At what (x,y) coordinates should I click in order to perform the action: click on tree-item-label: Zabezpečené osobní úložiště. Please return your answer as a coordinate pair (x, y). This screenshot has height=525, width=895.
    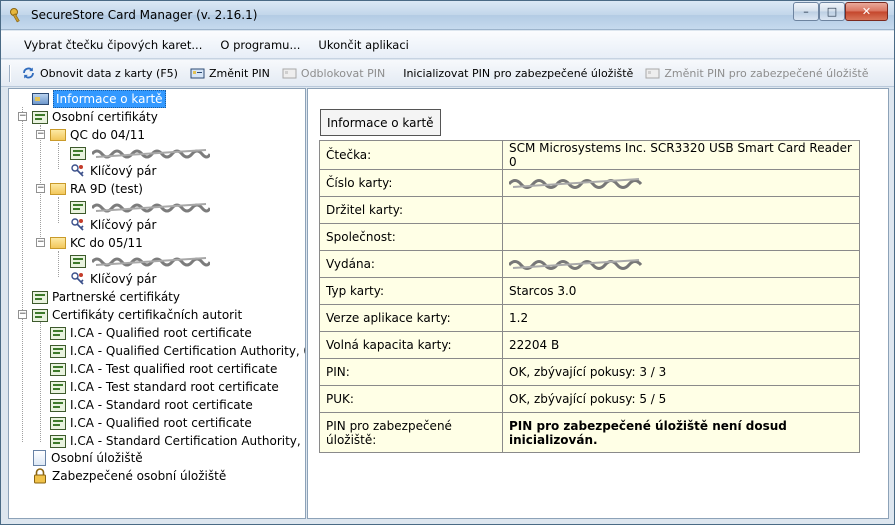
    Looking at the image, I should click on (139, 476).